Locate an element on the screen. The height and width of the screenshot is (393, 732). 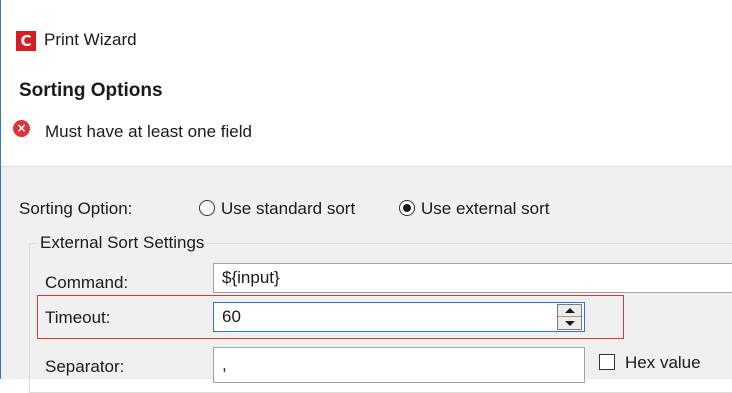
hex-value-checkbox is located at coordinates (607, 362).